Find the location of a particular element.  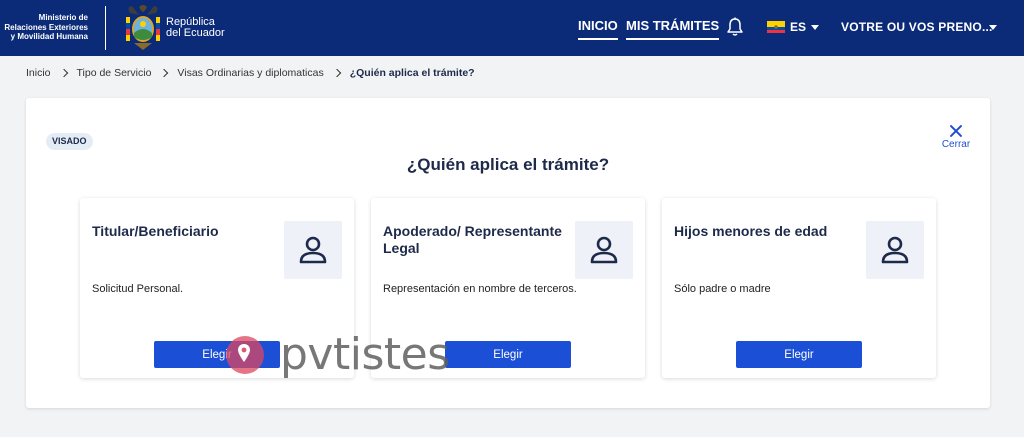

ministry-line-2: Relaciones Exteriores is located at coordinates (46, 27).